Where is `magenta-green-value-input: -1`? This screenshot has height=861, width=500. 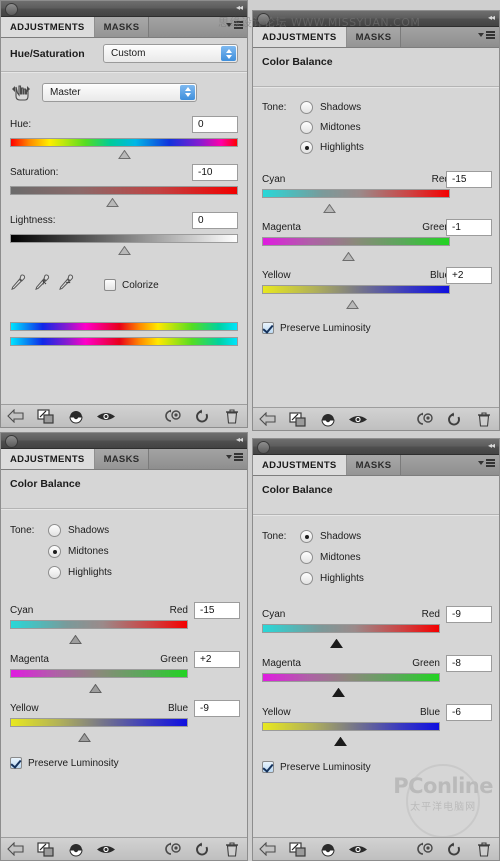
magenta-green-value-input: -1 is located at coordinates (469, 227).